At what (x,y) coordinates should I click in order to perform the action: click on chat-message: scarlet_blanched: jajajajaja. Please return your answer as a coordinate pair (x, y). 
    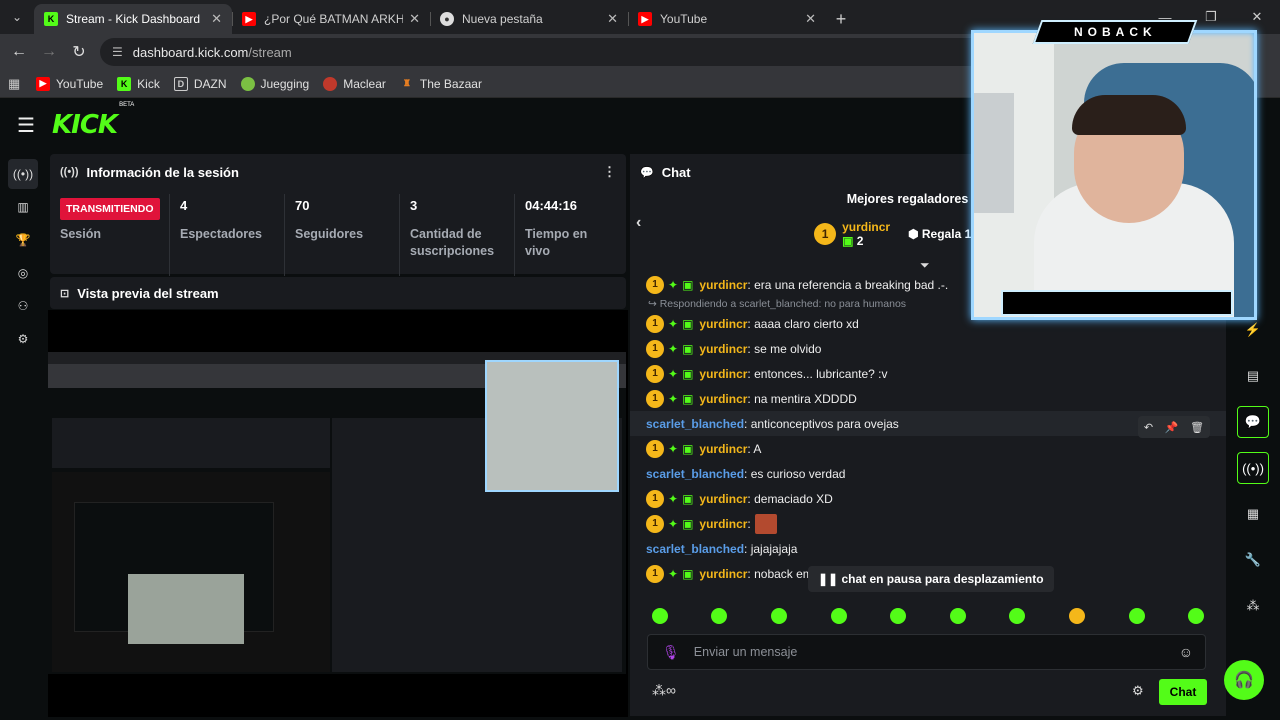
    Looking at the image, I should click on (928, 548).